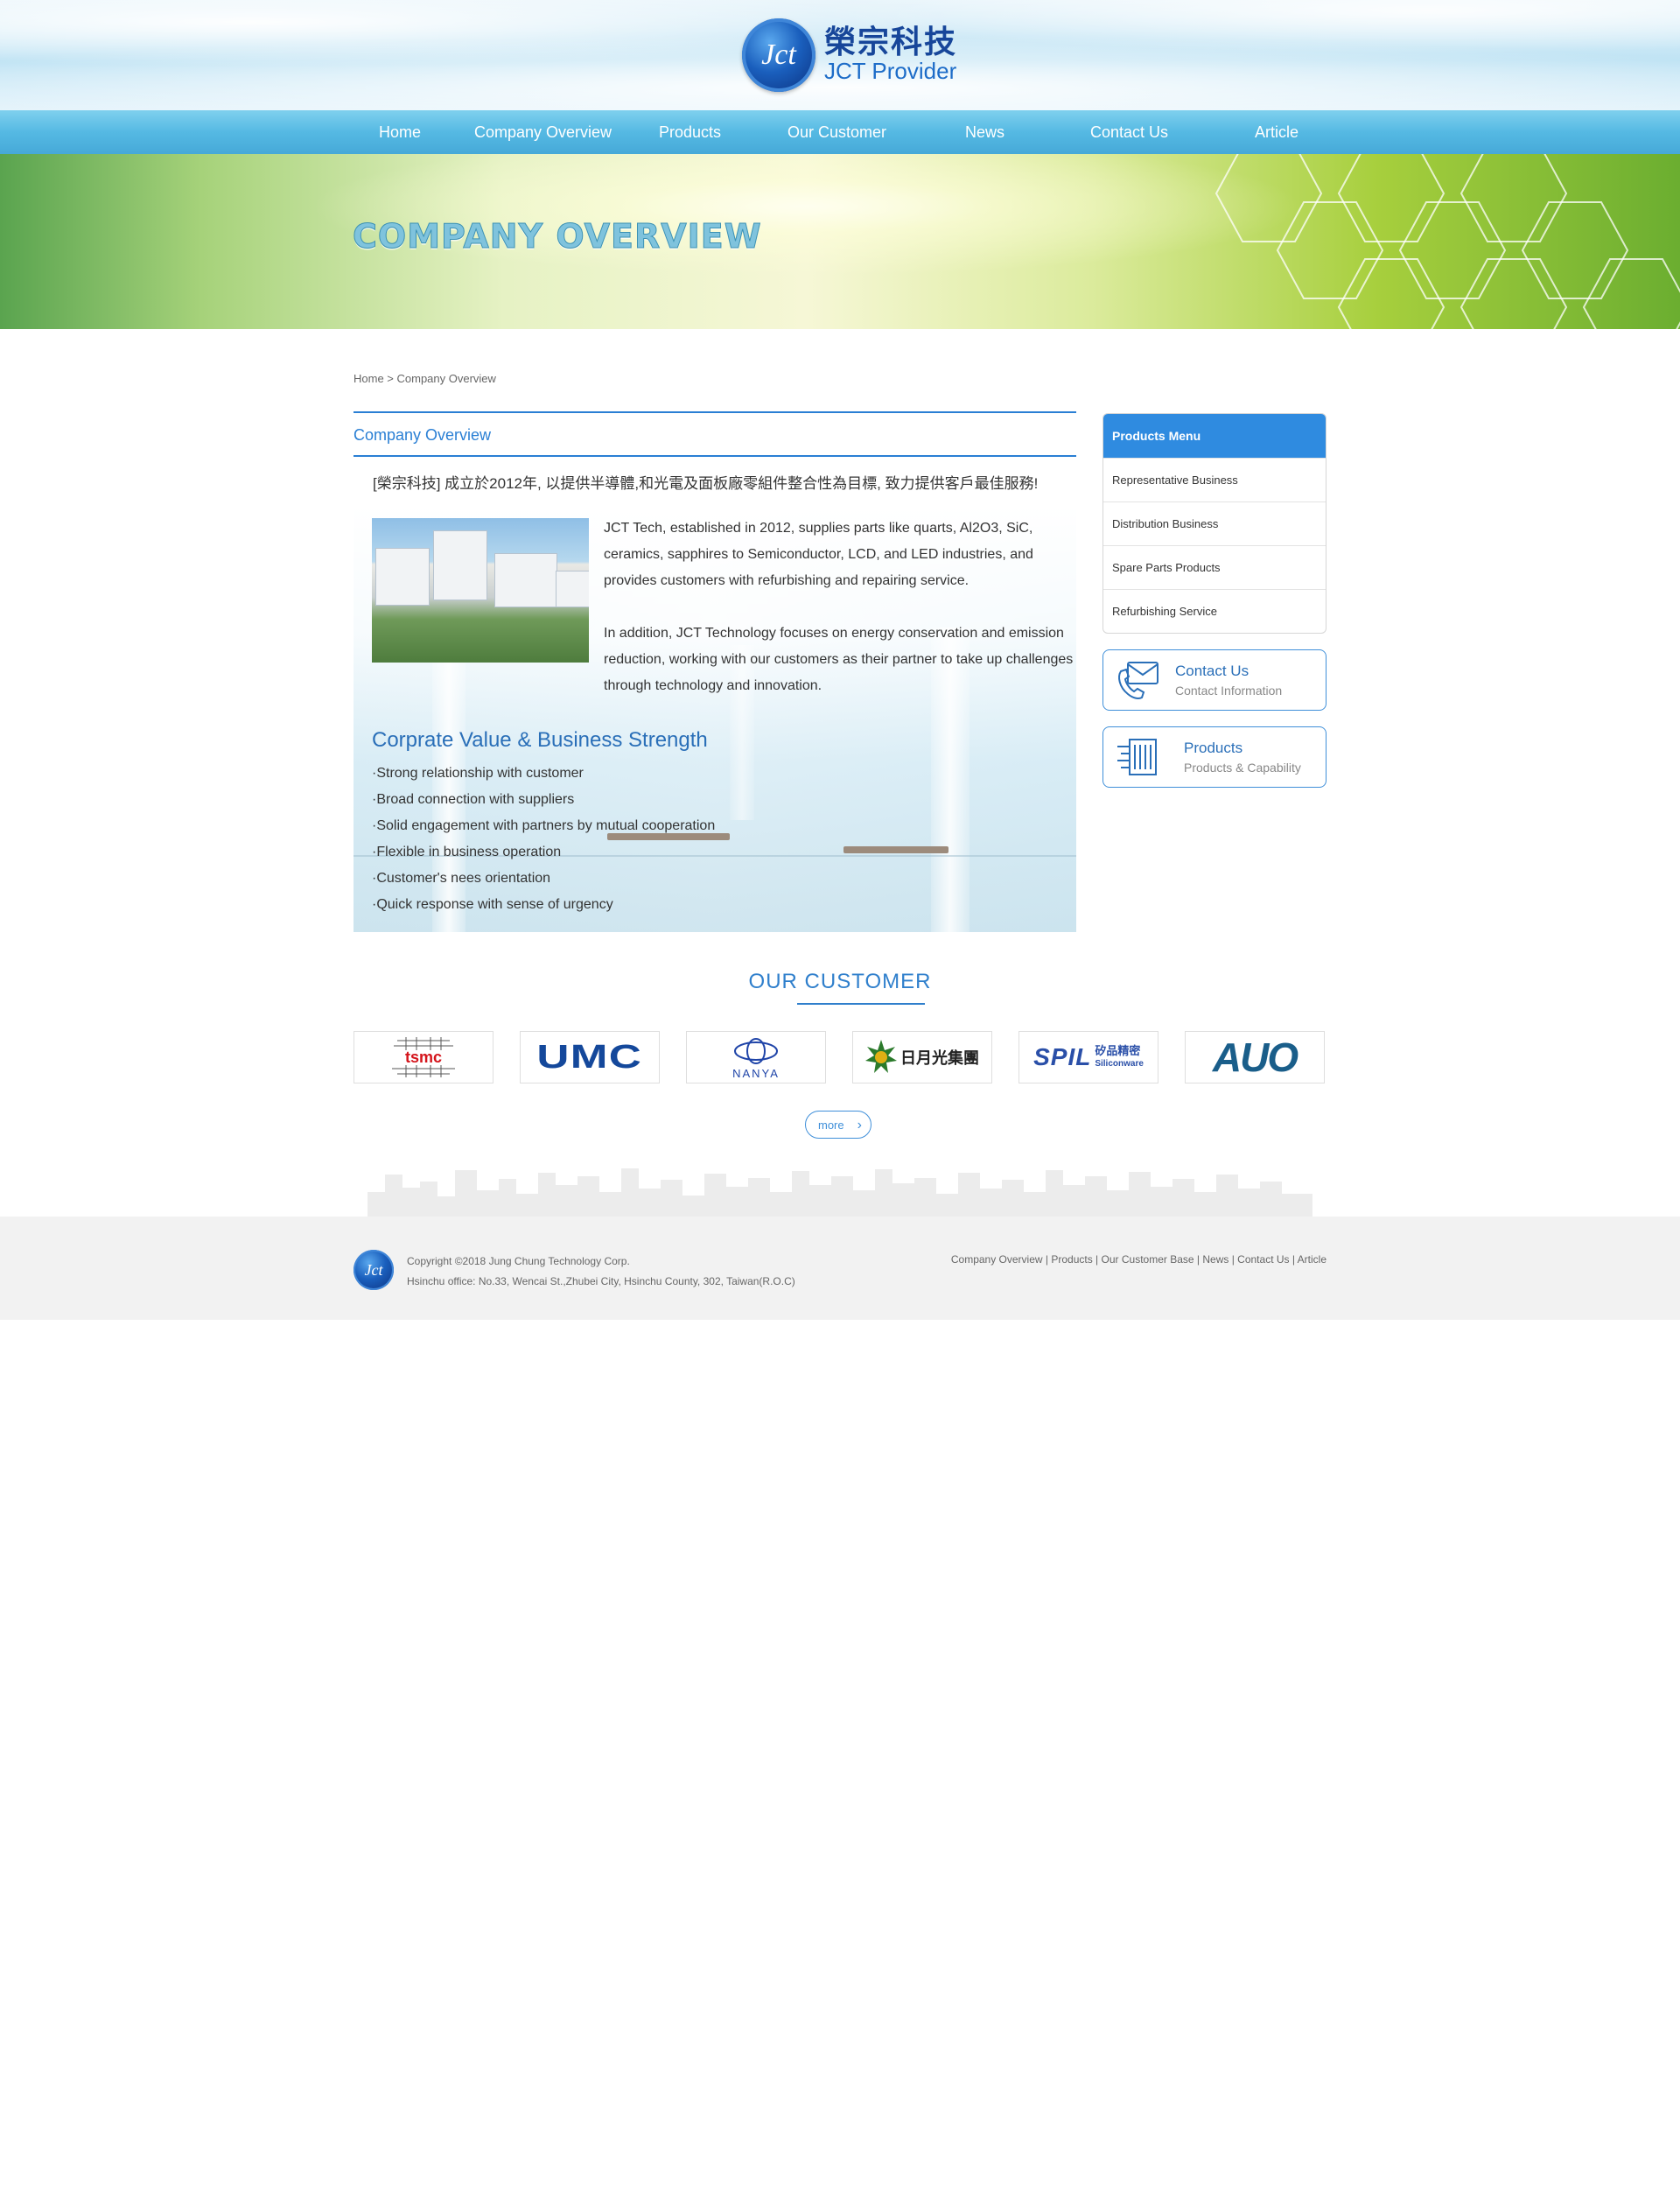 This screenshot has height=2188, width=1680. I want to click on customer-logo-tsmc: tsmc, so click(424, 1057).